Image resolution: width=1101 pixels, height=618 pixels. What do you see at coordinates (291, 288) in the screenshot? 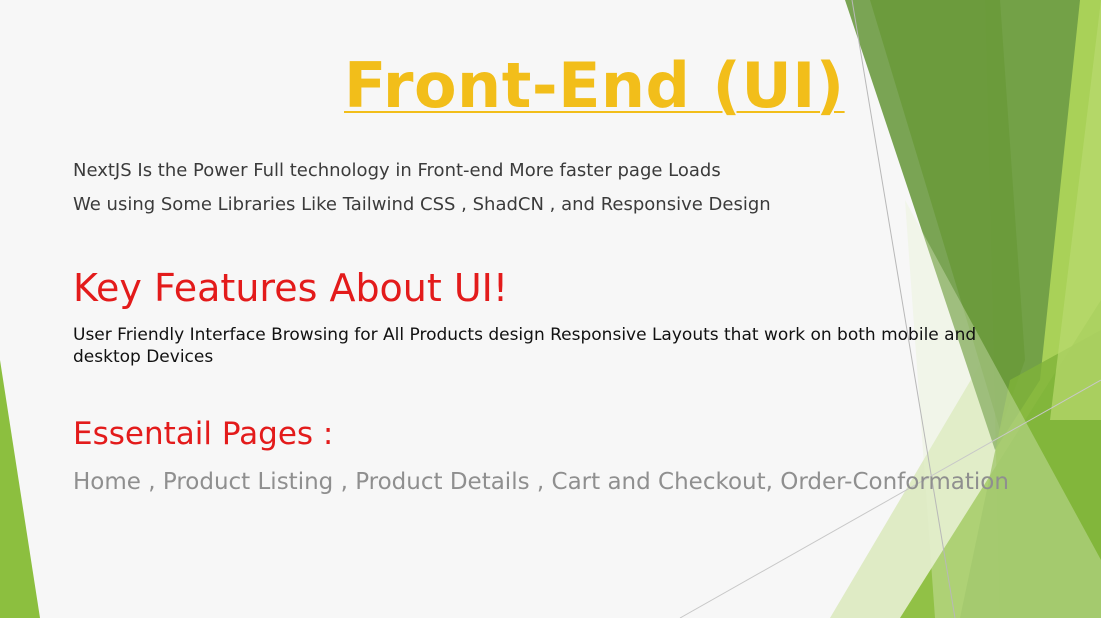
I see `key-features-heading: Key Features About UI!` at bounding box center [291, 288].